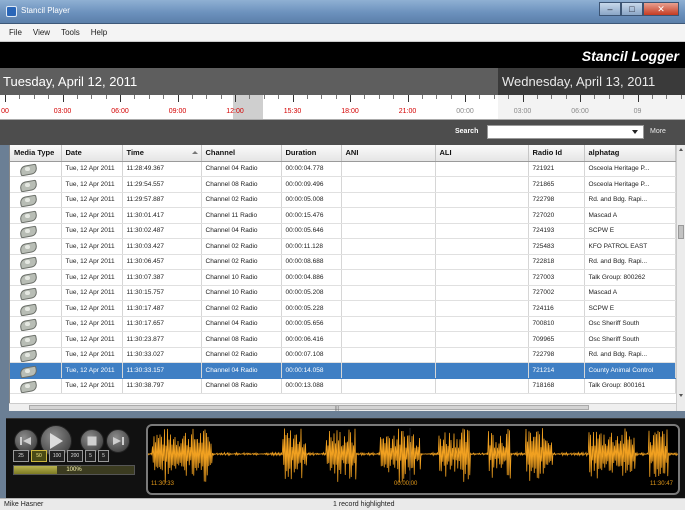 The height and width of the screenshot is (510, 685). What do you see at coordinates (632, 9) in the screenshot?
I see `maximize-button: □` at bounding box center [632, 9].